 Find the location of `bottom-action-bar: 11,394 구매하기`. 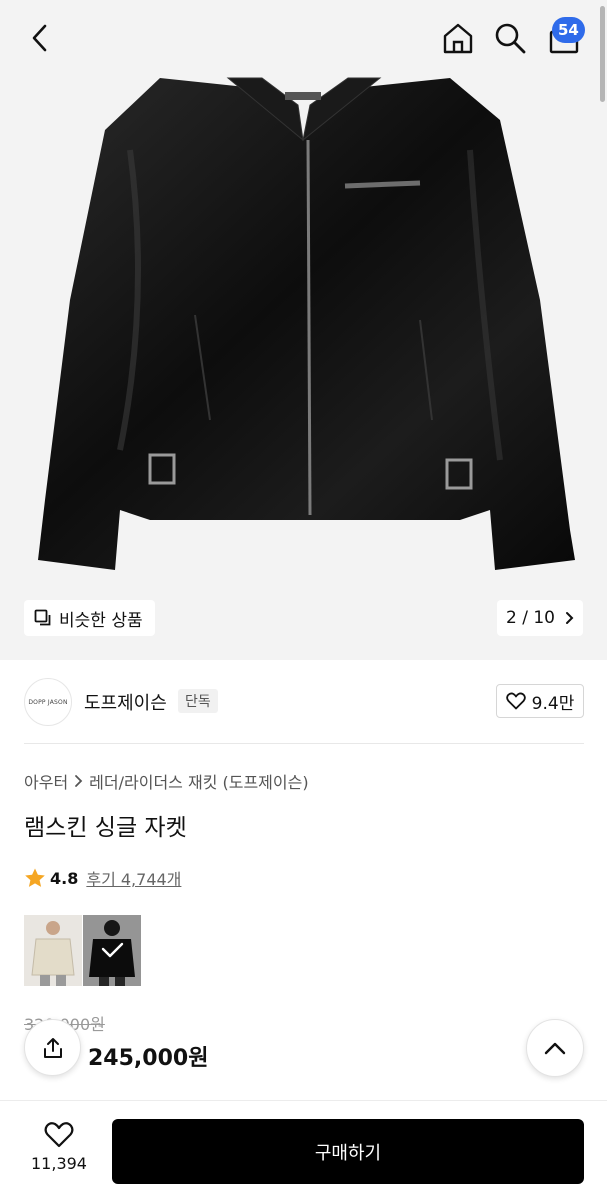

bottom-action-bar: 11,394 구매하기 is located at coordinates (303, 1150).